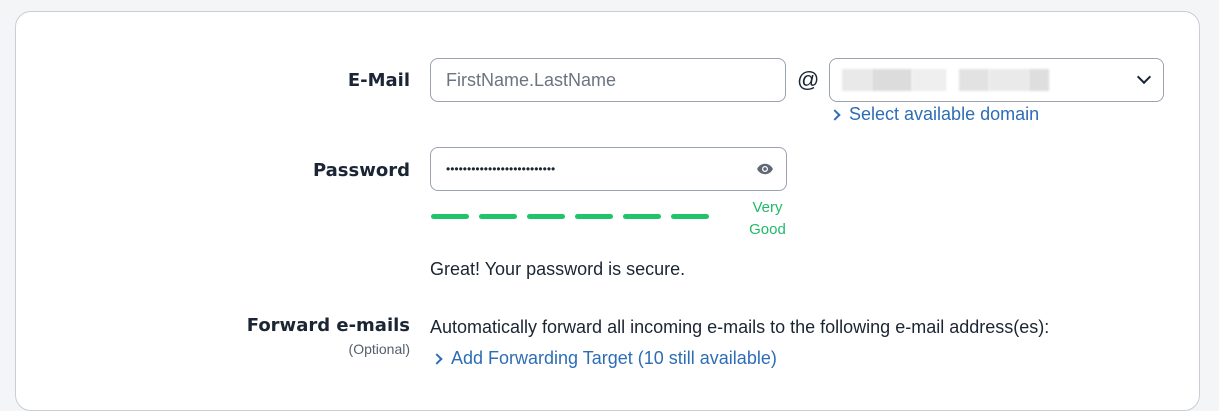  What do you see at coordinates (570, 216) in the screenshot?
I see `password-strength-meter` at bounding box center [570, 216].